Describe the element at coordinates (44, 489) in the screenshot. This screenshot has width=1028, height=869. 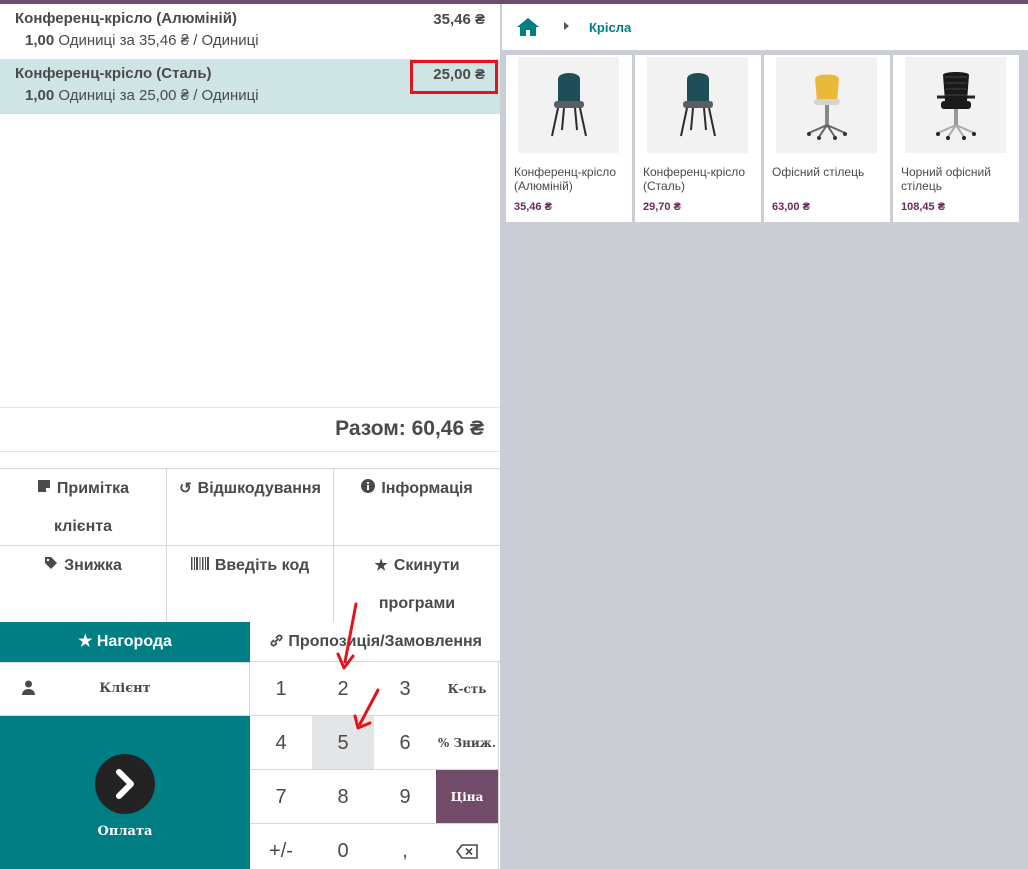
I see `sticky-note-icon` at that location.